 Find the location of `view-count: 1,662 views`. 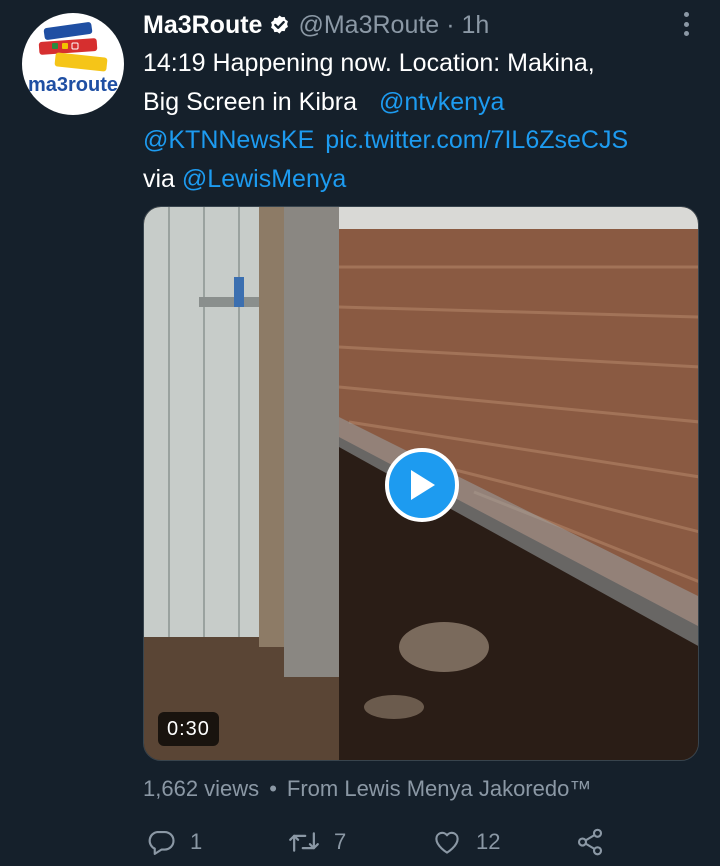

view-count: 1,662 views is located at coordinates (201, 788).